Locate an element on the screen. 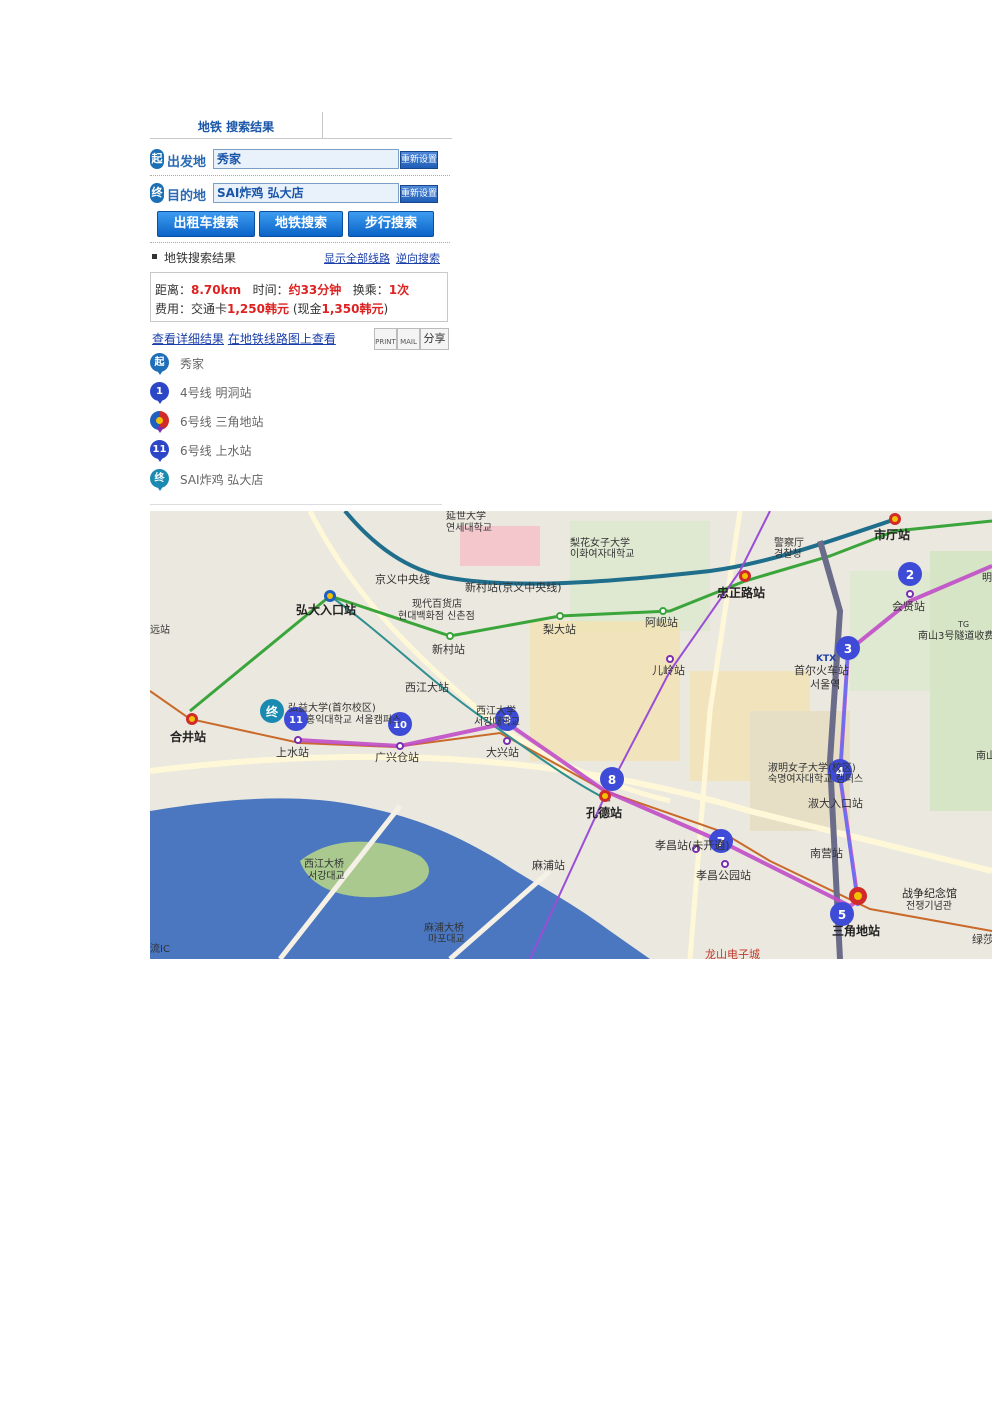 The width and height of the screenshot is (992, 1403). place-label: 홍익대학교 서울캠퍼스 is located at coordinates (353, 719).